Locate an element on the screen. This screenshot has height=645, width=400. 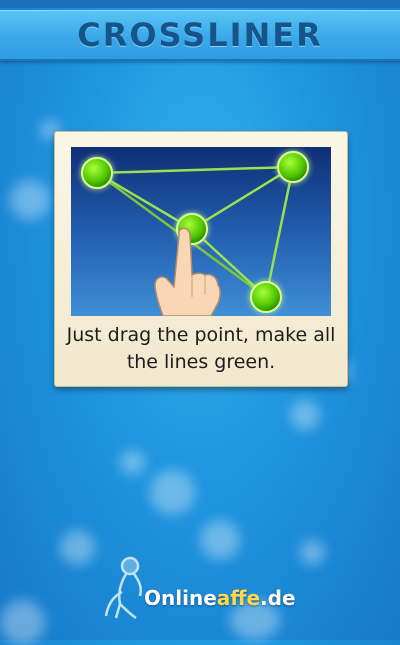
logo-text-affe: affe is located at coordinates (238, 598).